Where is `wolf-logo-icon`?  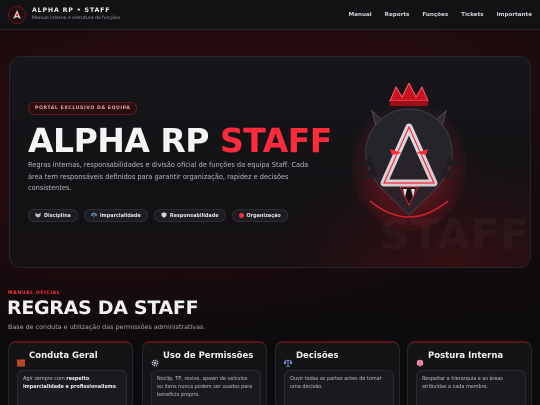 wolf-logo-icon is located at coordinates (17, 14).